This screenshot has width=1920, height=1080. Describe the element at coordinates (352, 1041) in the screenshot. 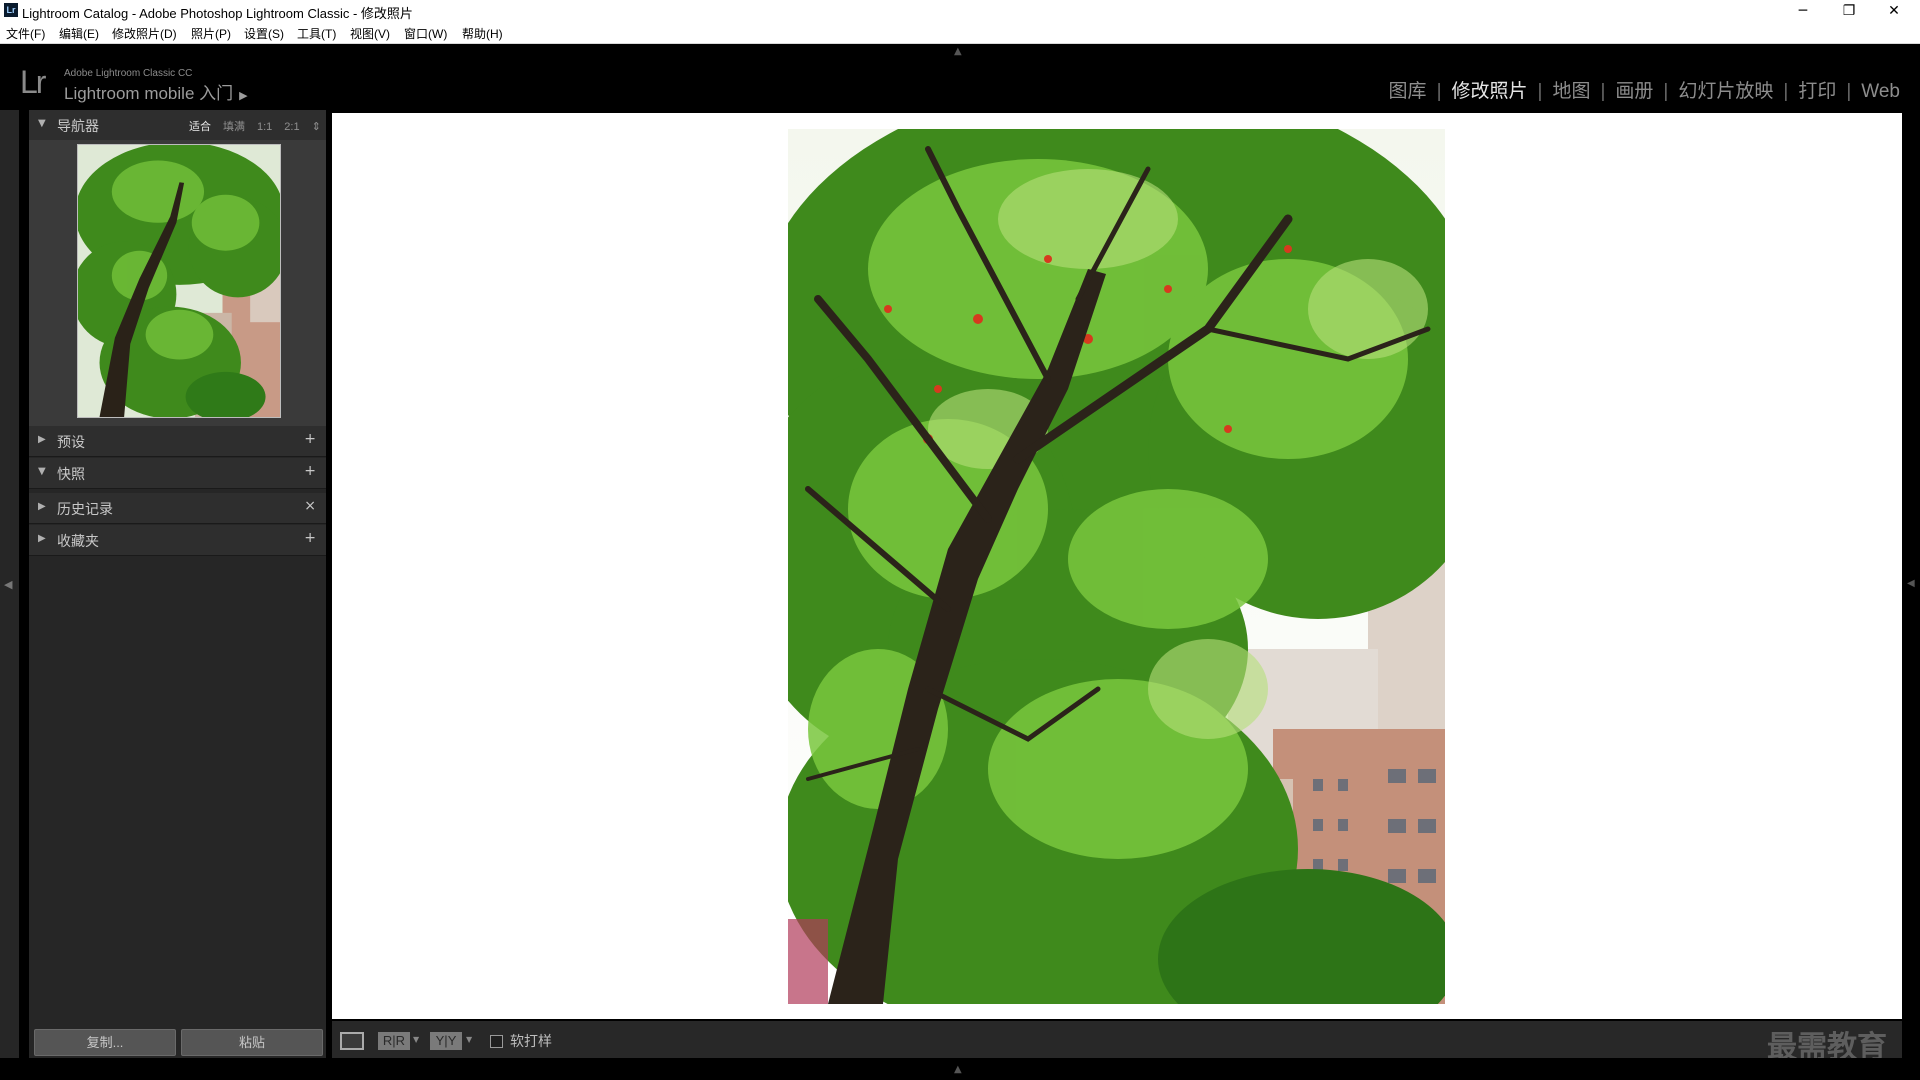

I see `loupe-view-button` at that location.